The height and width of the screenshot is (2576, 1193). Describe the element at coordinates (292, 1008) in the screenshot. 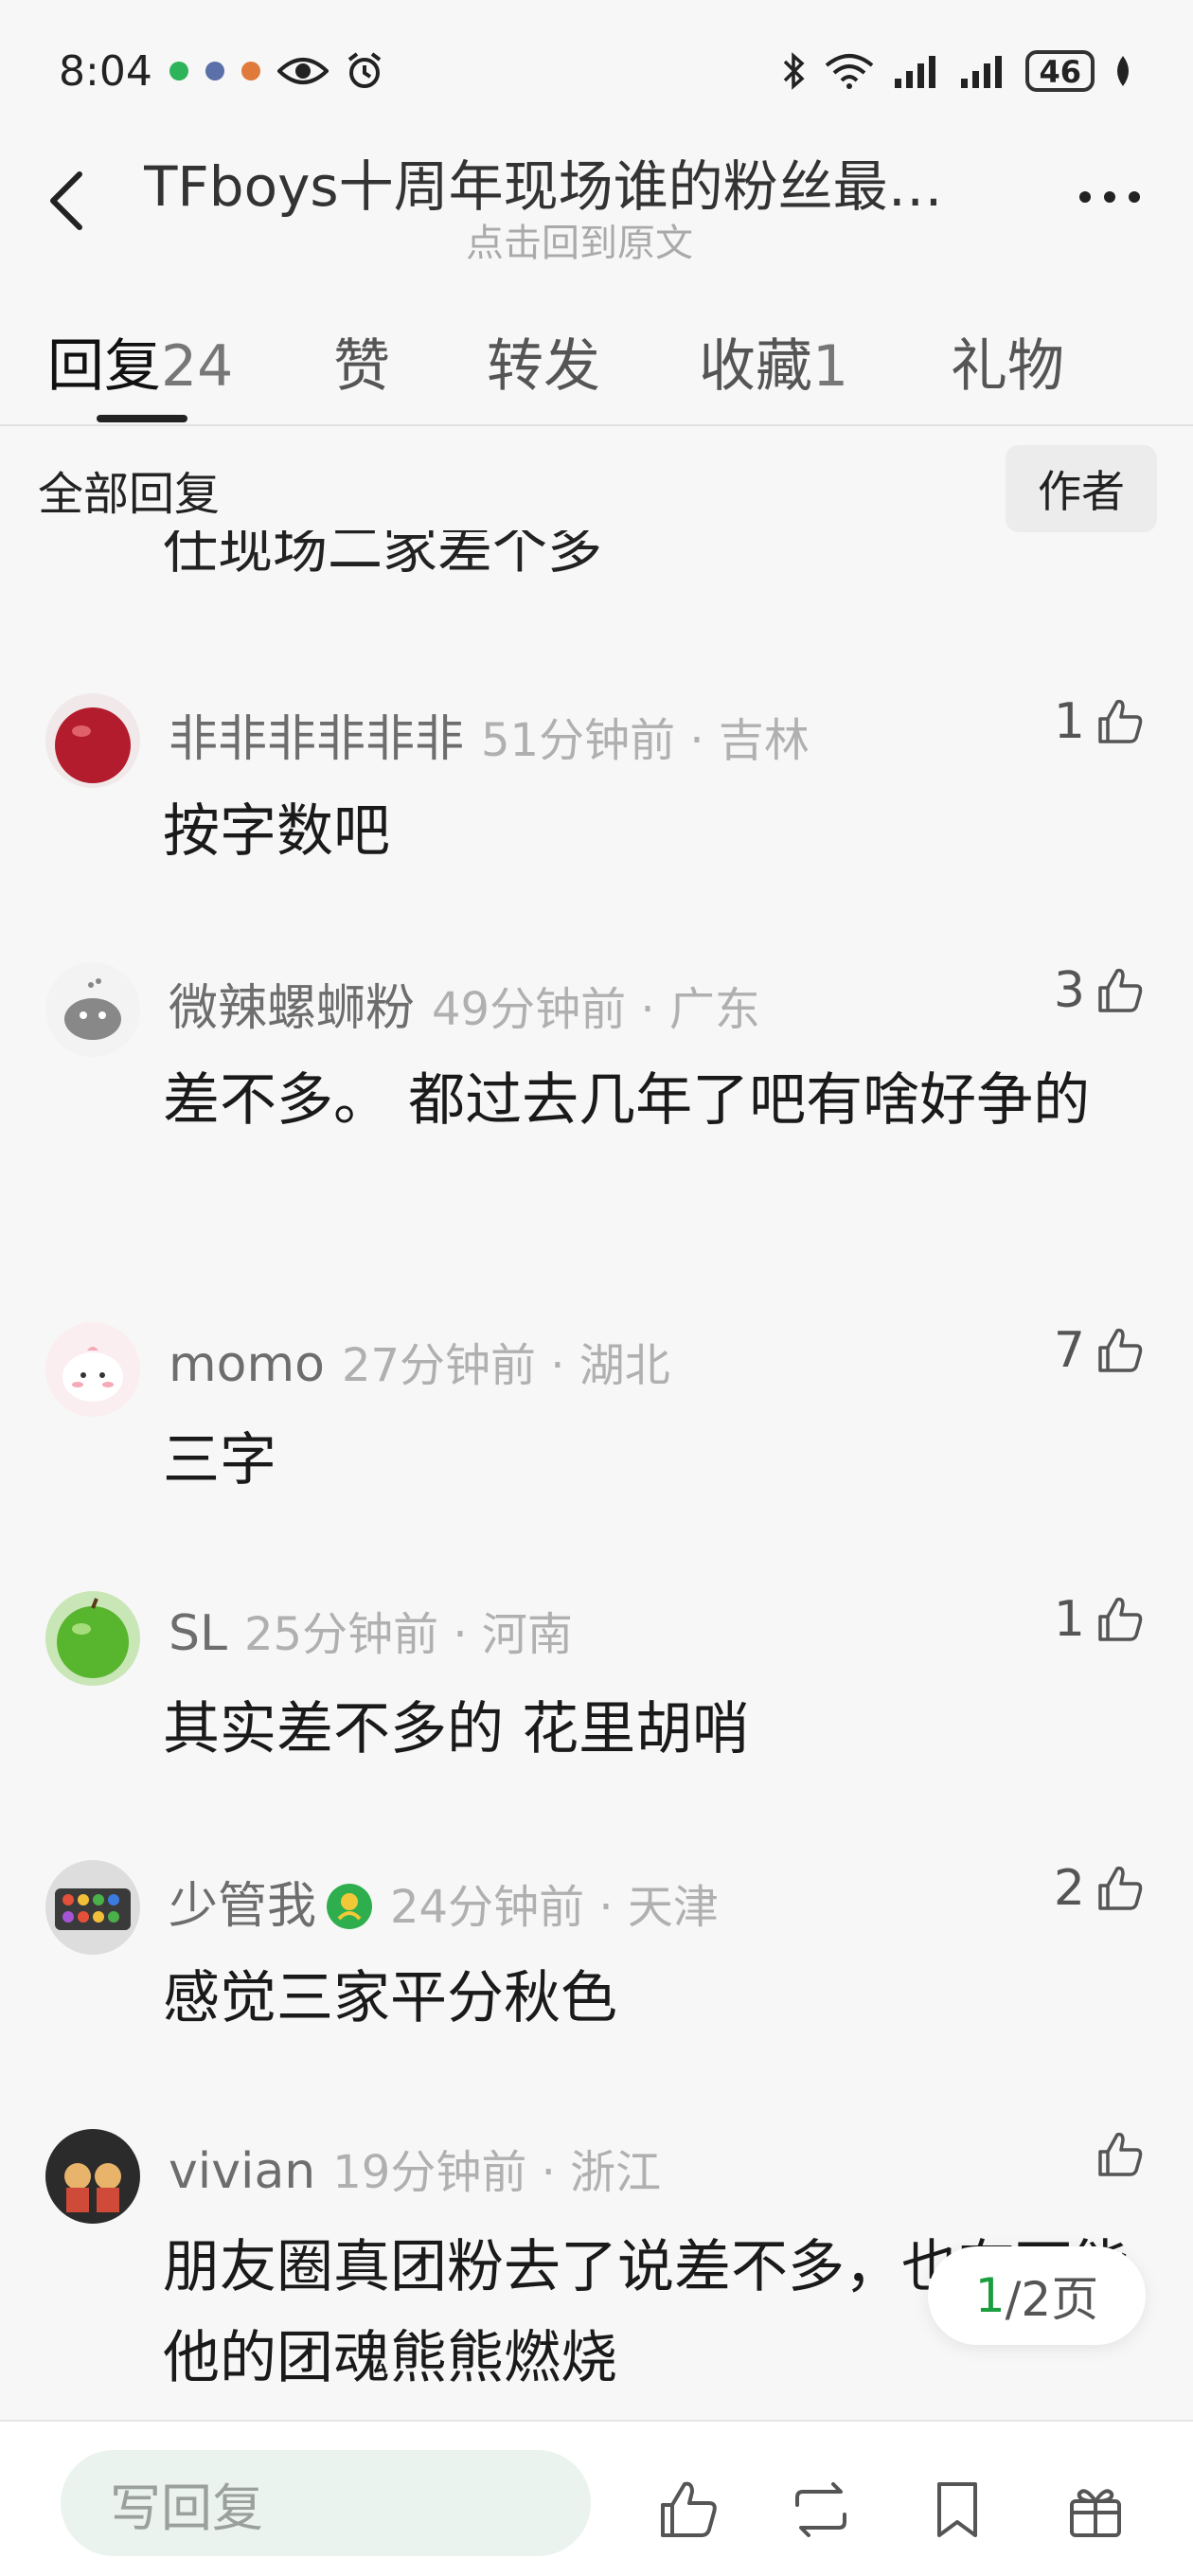

I see `username: 微辣螺蛳粉` at that location.